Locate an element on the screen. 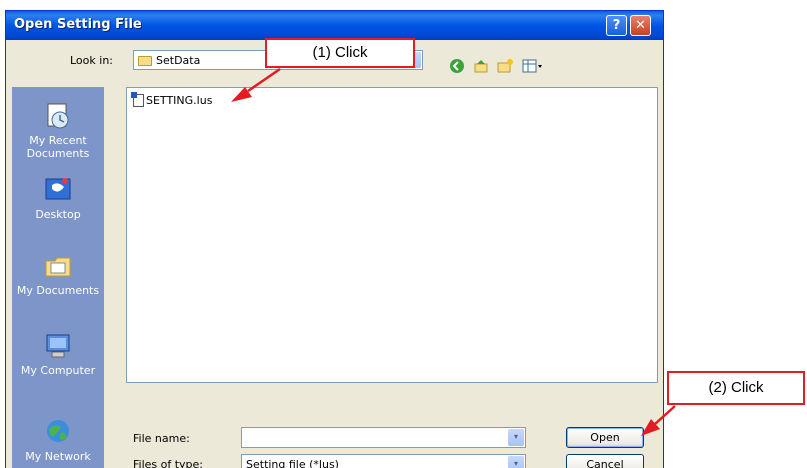  arrow-2-shaft is located at coordinates (665, 415).